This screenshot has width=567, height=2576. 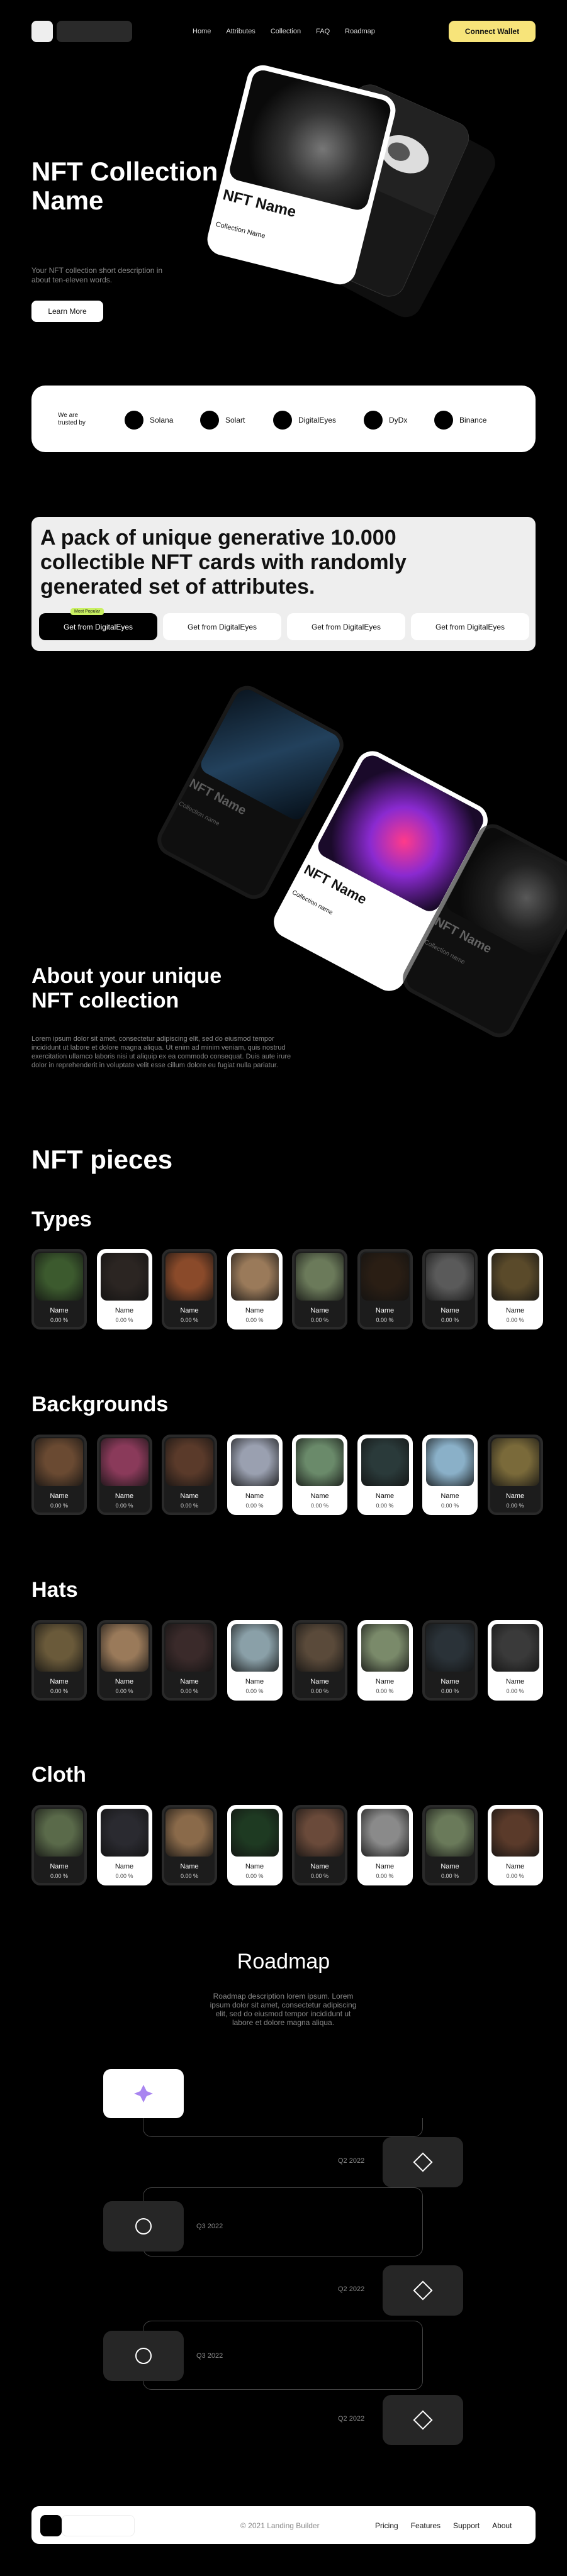 What do you see at coordinates (149, 420) in the screenshot?
I see `partner-solana: Solana` at bounding box center [149, 420].